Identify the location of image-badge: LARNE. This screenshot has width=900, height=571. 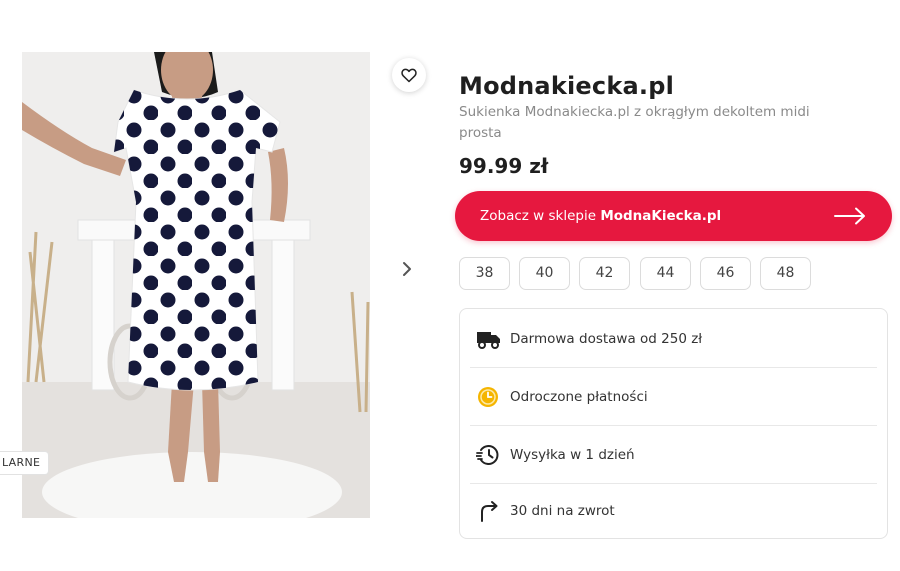
(25, 463).